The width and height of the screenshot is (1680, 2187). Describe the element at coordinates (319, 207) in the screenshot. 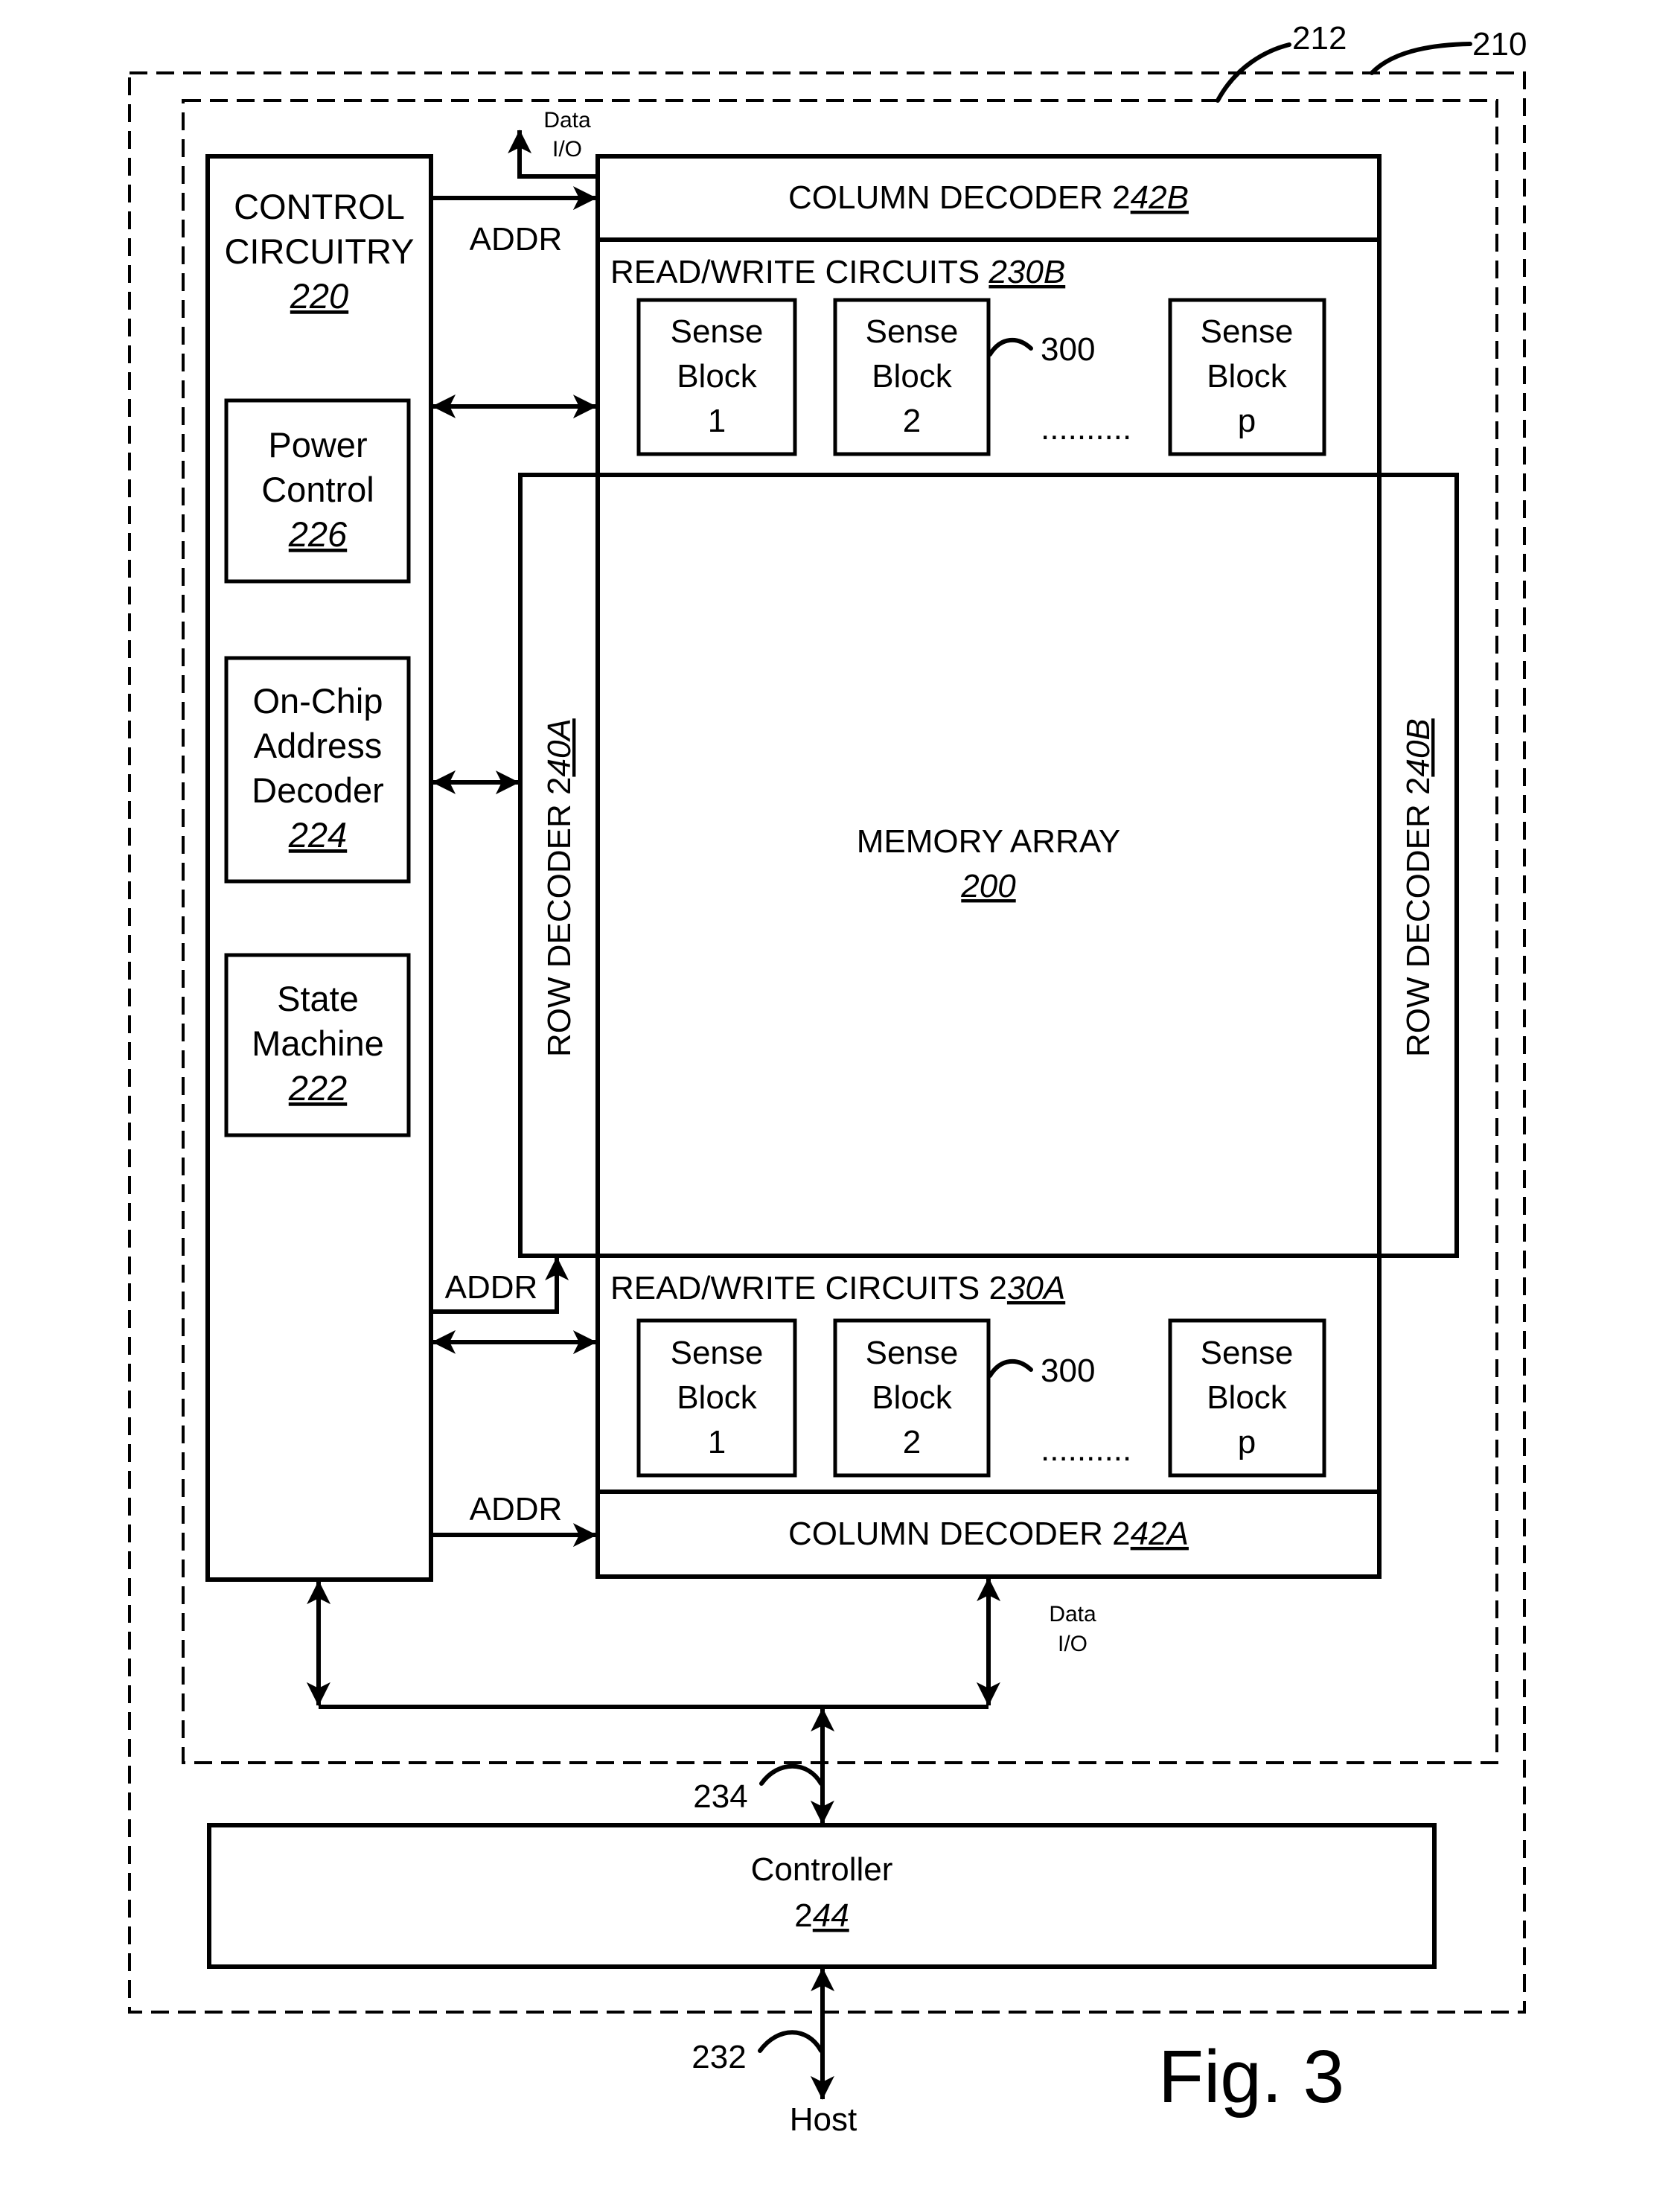

I see `control-label-line1: CONTROL` at that location.